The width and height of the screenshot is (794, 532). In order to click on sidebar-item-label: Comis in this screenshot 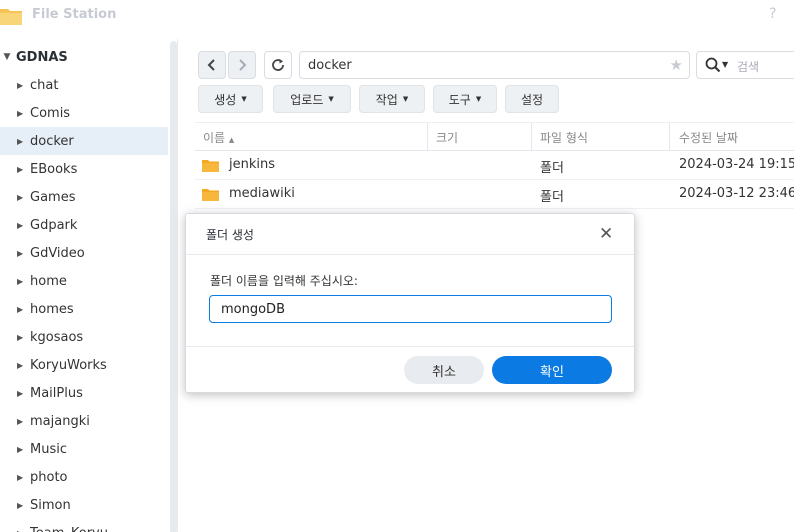, I will do `click(50, 113)`.